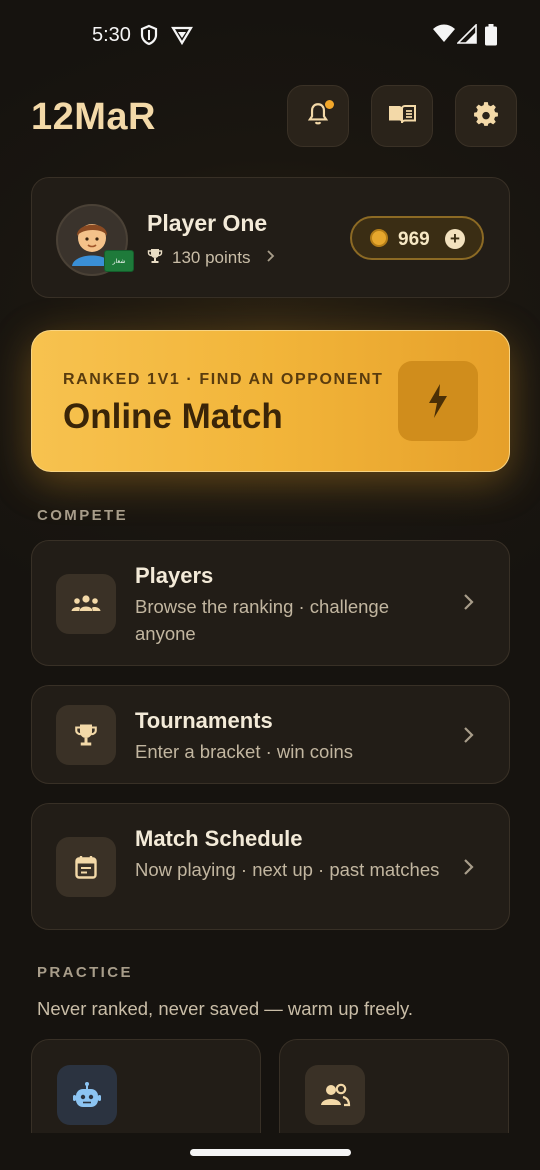 This screenshot has height=1170, width=540. What do you see at coordinates (414, 239) in the screenshot?
I see `coin-value: 969` at bounding box center [414, 239].